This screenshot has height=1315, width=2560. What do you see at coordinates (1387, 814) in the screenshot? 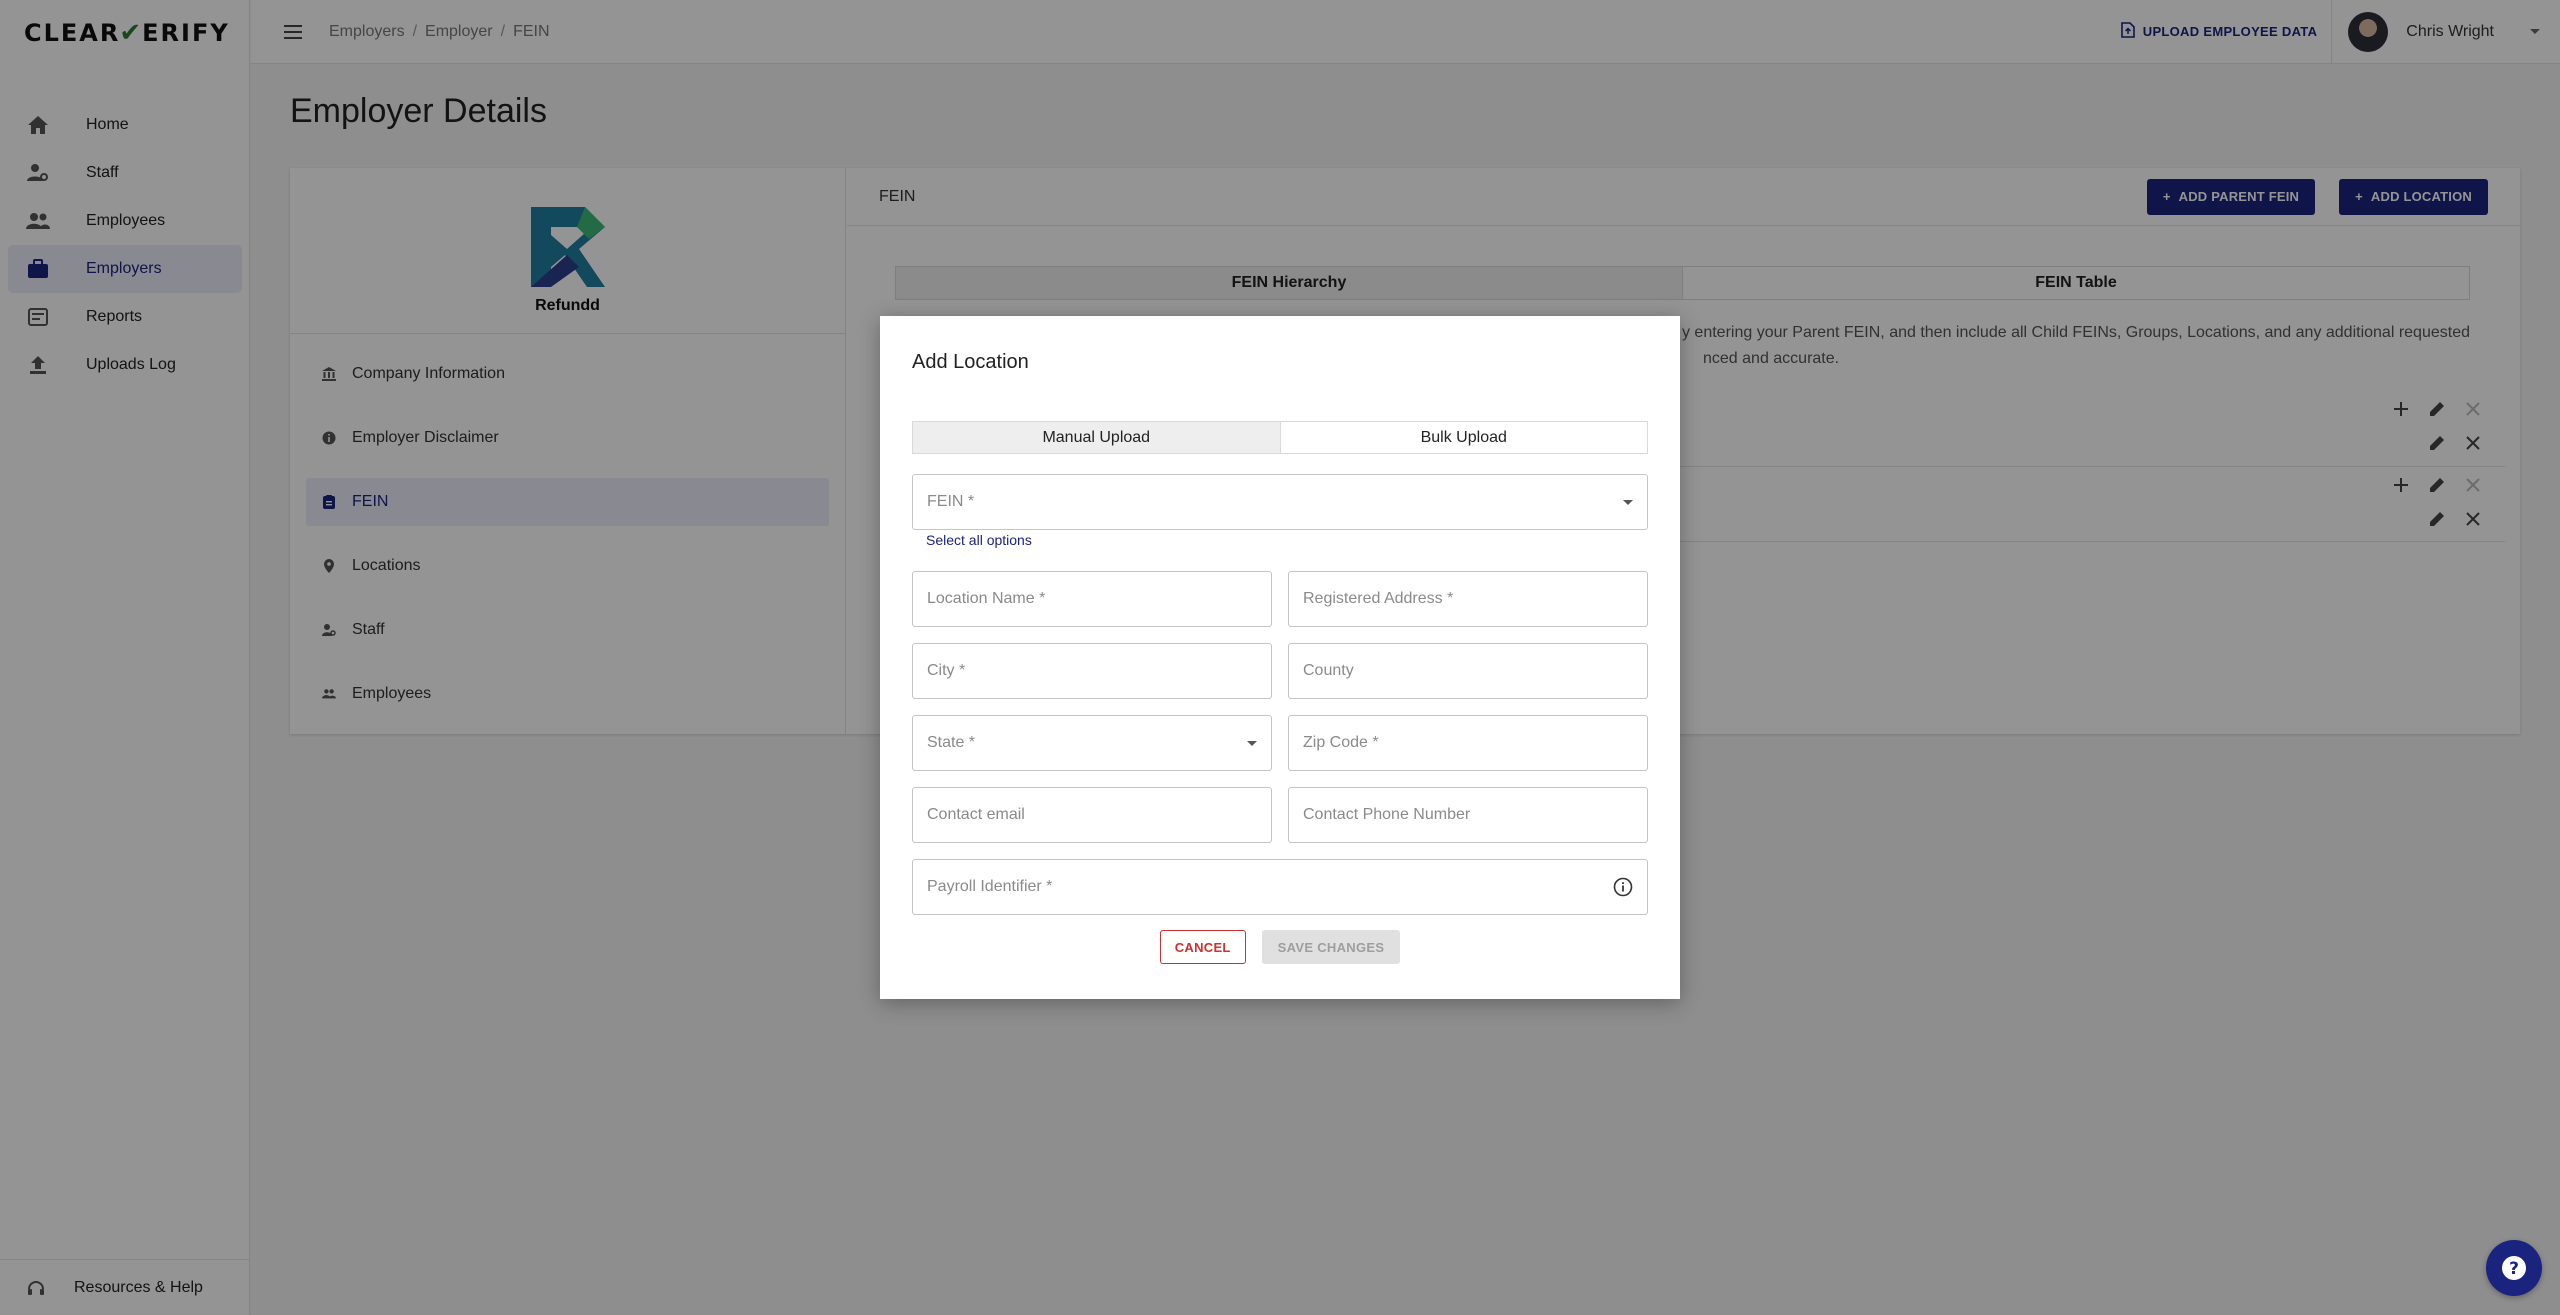
I see `contact-phone-label: Contact Phone Number` at bounding box center [1387, 814].